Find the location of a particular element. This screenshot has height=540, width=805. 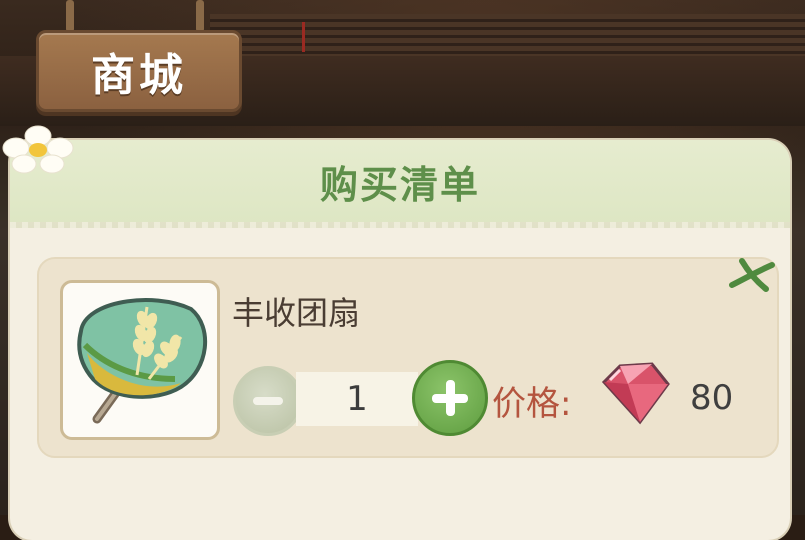

quantity-field: 1 is located at coordinates (357, 399).